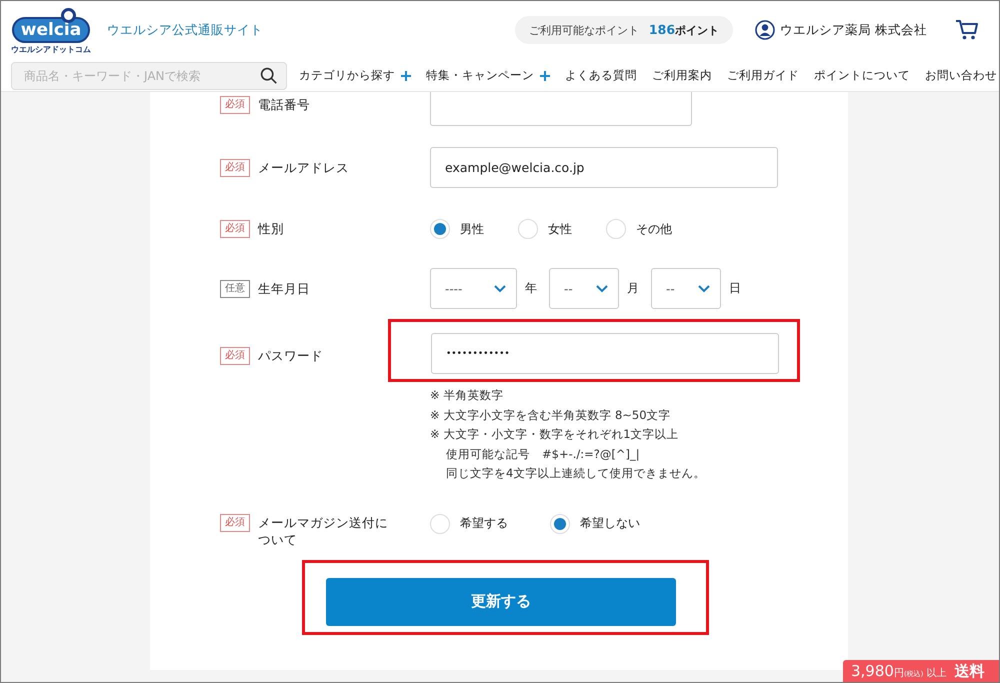 The width and height of the screenshot is (1000, 683). What do you see at coordinates (765, 30) in the screenshot?
I see `user-icon` at bounding box center [765, 30].